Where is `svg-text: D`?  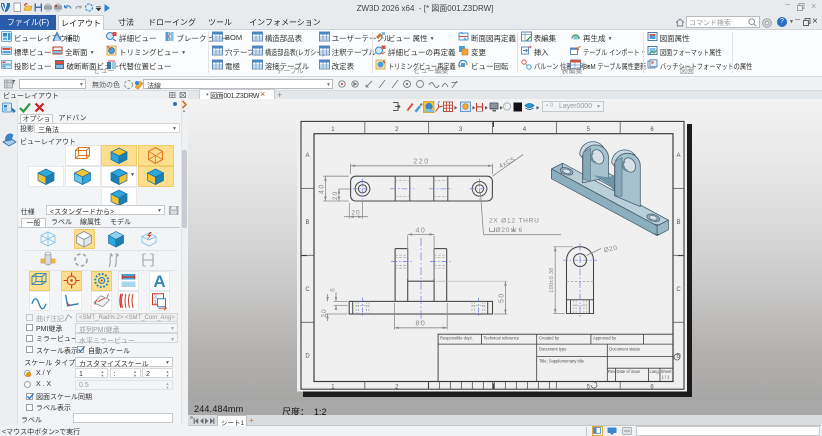 svg-text: D is located at coordinates (307, 357).